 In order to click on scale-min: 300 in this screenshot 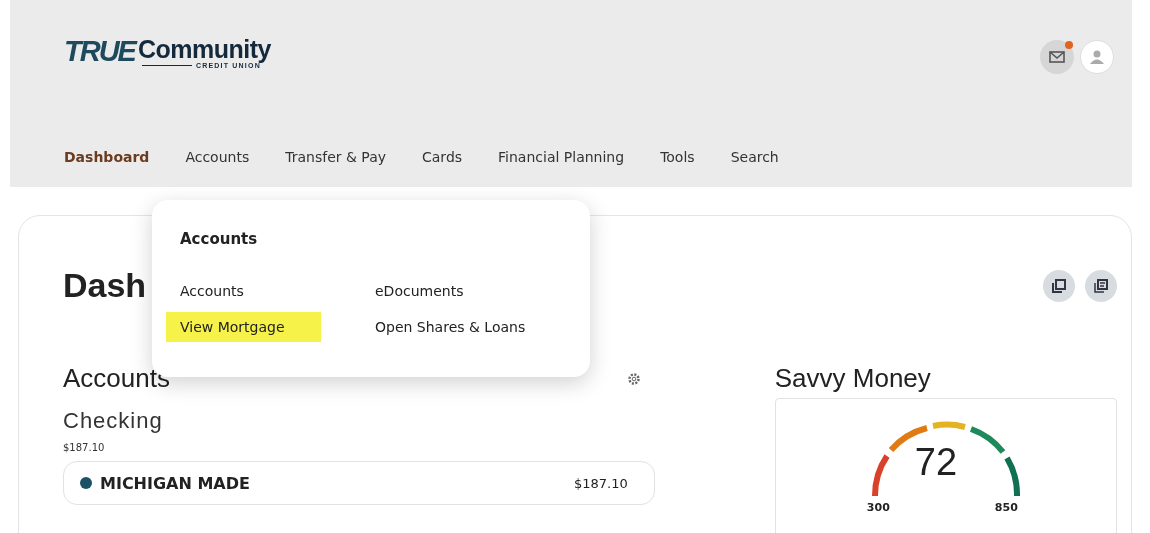, I will do `click(878, 507)`.